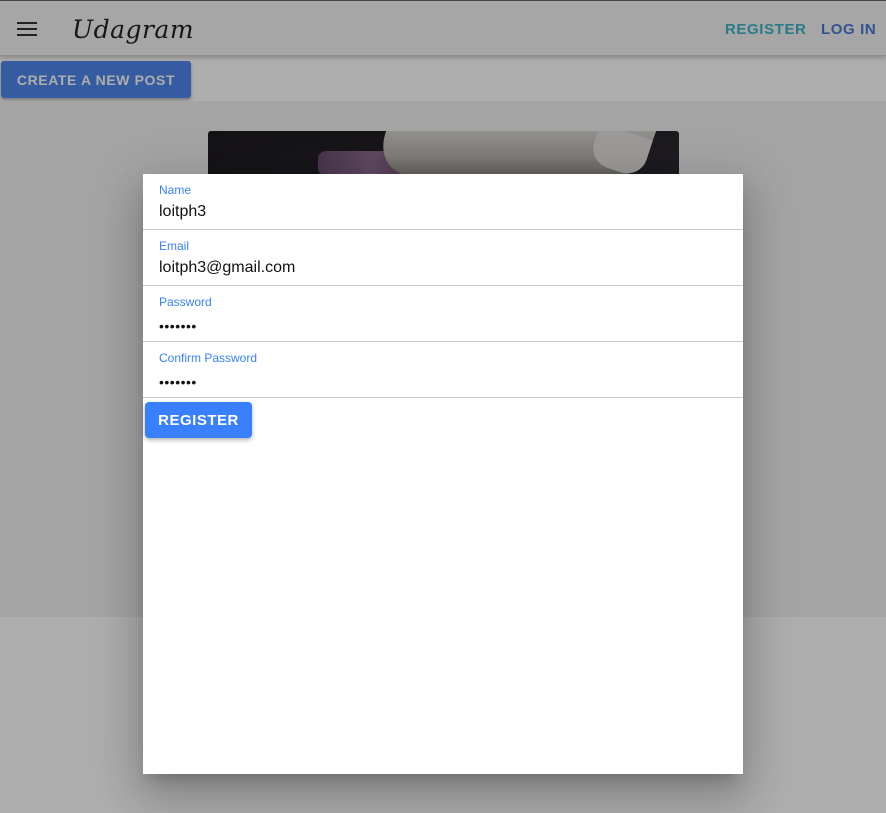  What do you see at coordinates (439, 382) in the screenshot?
I see `confirm-password-input` at bounding box center [439, 382].